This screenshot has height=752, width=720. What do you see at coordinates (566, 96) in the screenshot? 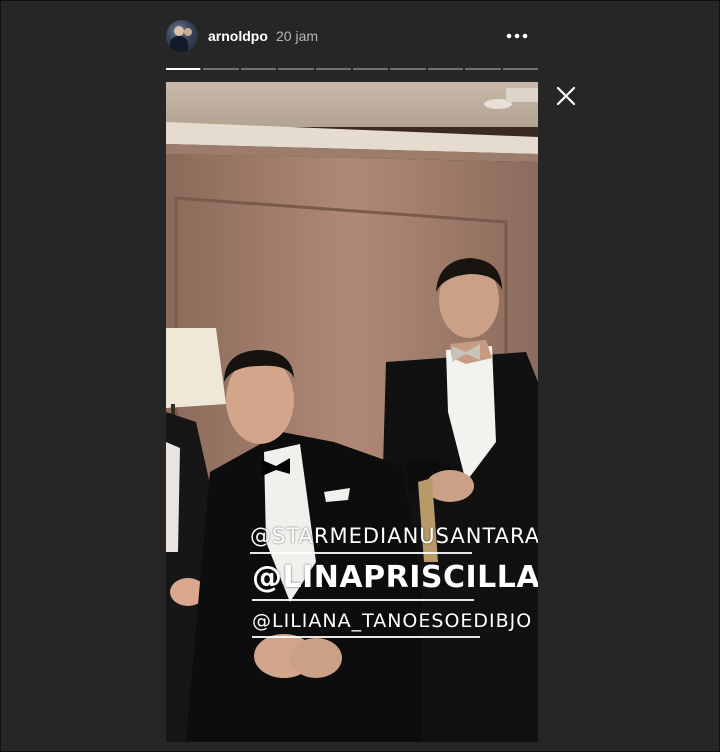
I see `close-icon` at bounding box center [566, 96].